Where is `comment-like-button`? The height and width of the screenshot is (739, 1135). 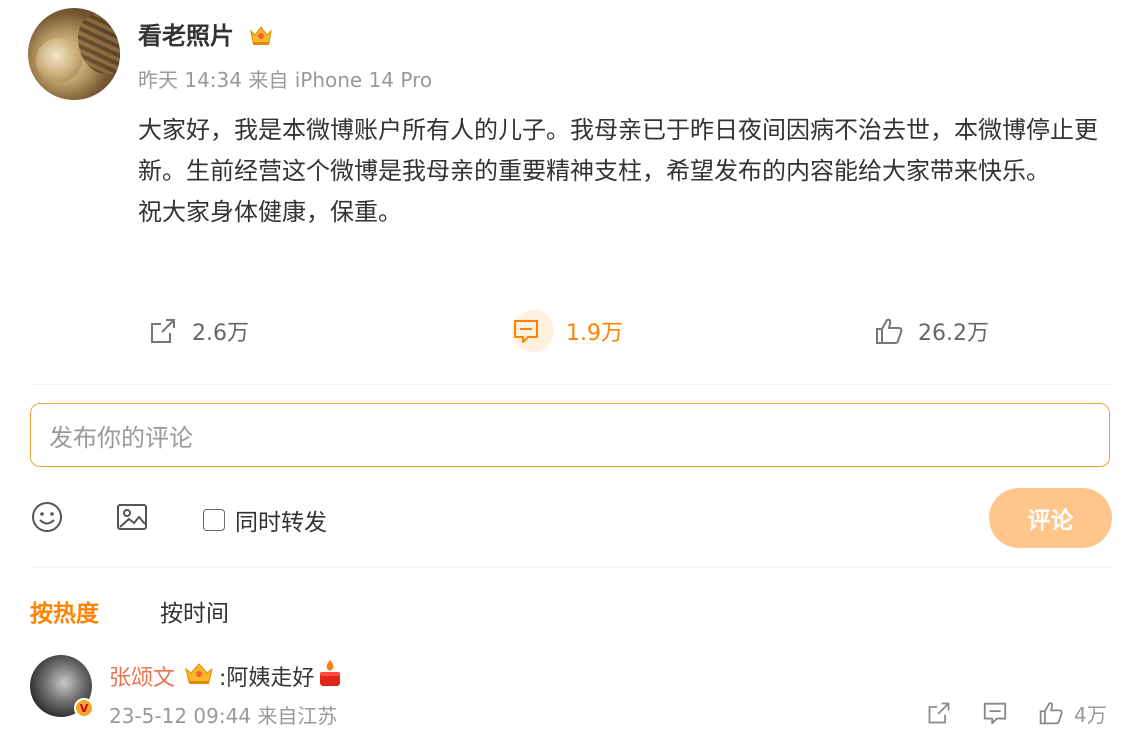 comment-like-button is located at coordinates (1051, 713).